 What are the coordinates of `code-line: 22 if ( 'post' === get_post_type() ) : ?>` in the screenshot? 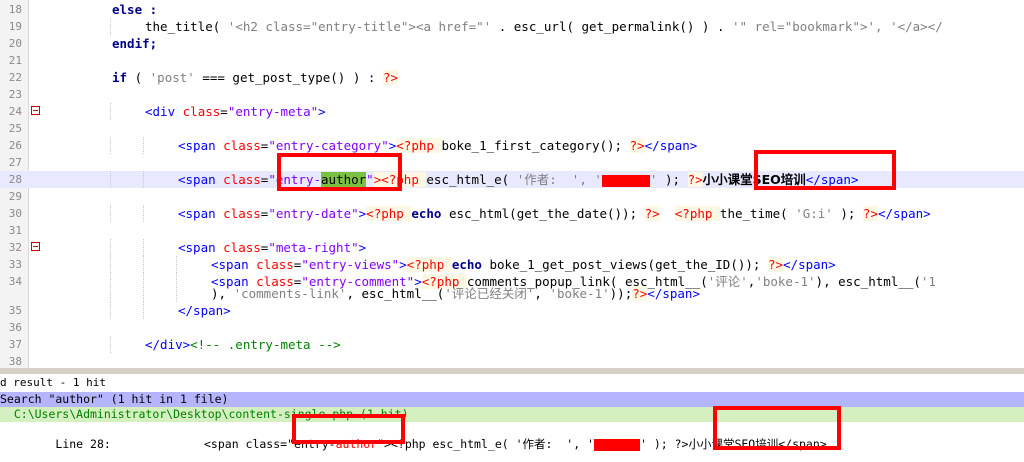 It's located at (512, 77).